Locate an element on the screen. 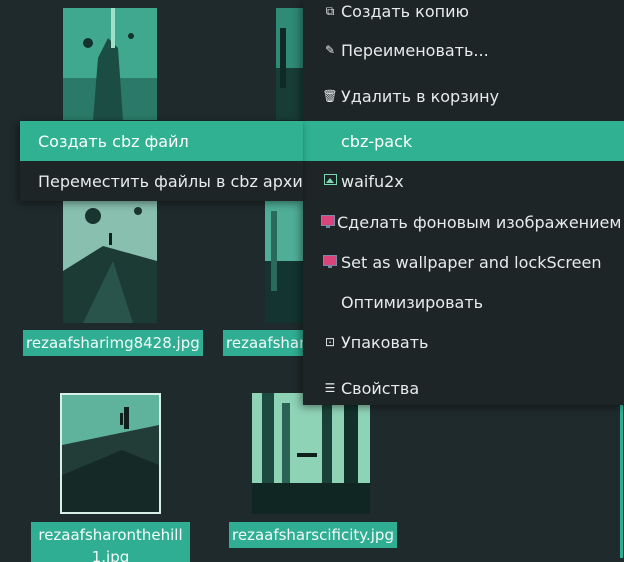 The image size is (624, 562). menu-item-set-wallpaper: Сделать фоновым изображением ра is located at coordinates (463, 222).